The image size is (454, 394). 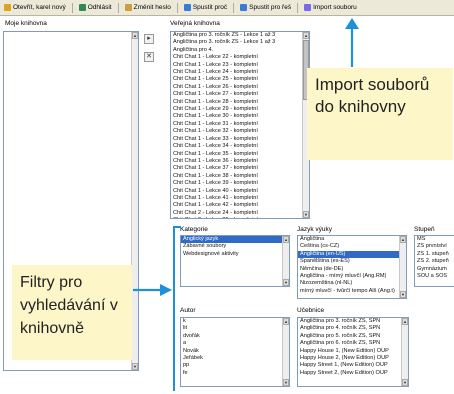 I want to click on list-item: mírný mluvčí - tvůrčí tempo Alš (Ang.t), so click(x=352, y=291).